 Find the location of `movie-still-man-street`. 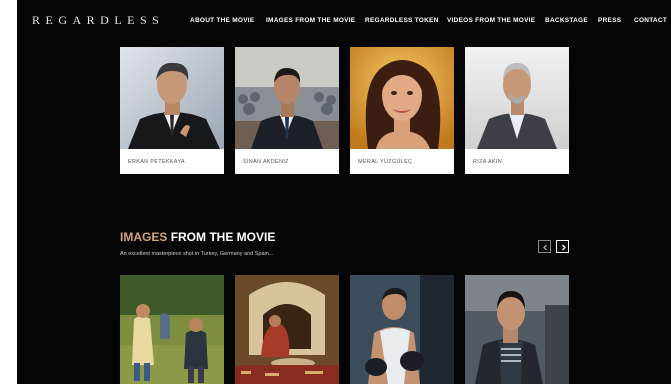

movie-still-man-street is located at coordinates (517, 329).